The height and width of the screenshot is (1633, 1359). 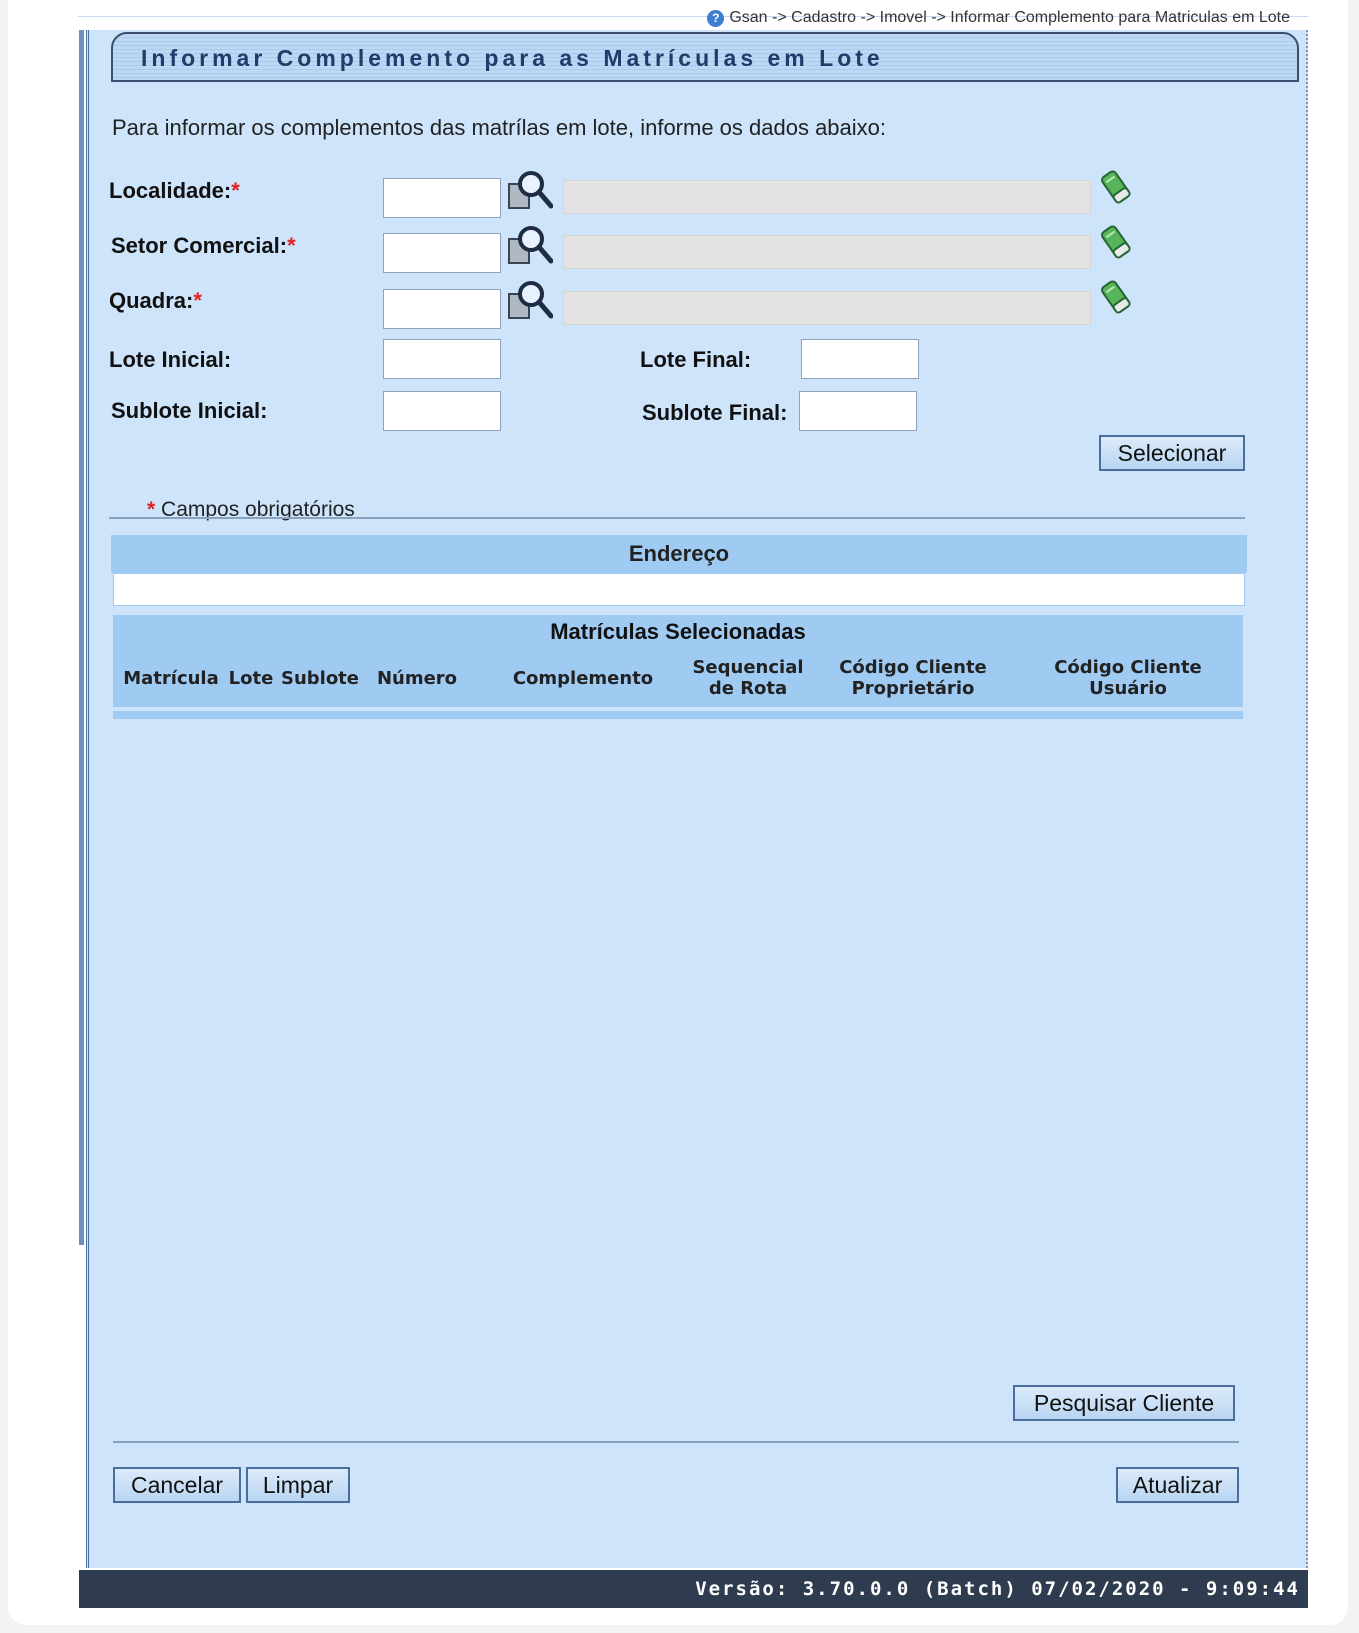 I want to click on localidade-lookup-magnifier-icon, so click(x=530, y=190).